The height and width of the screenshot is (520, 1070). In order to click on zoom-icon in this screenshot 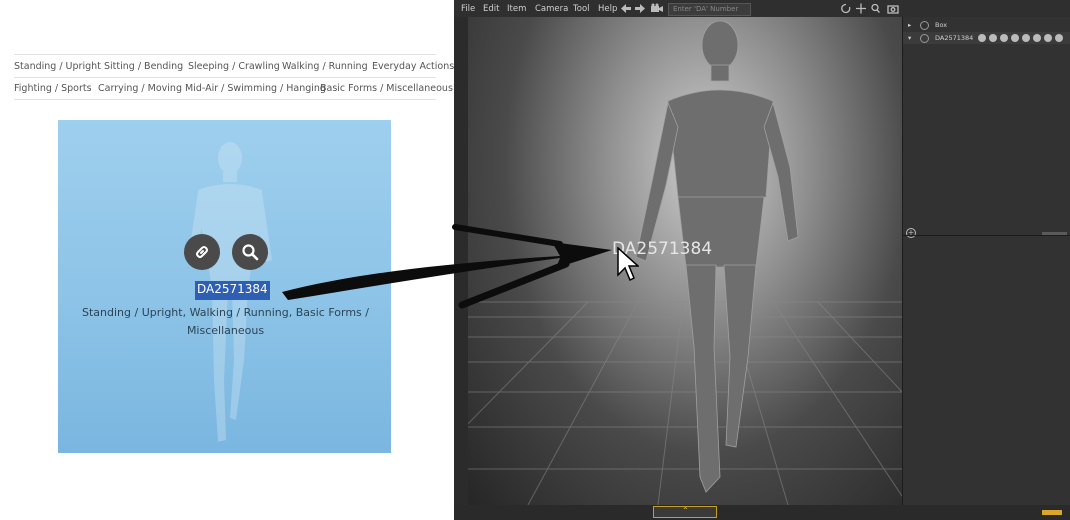, I will do `click(875, 7)`.